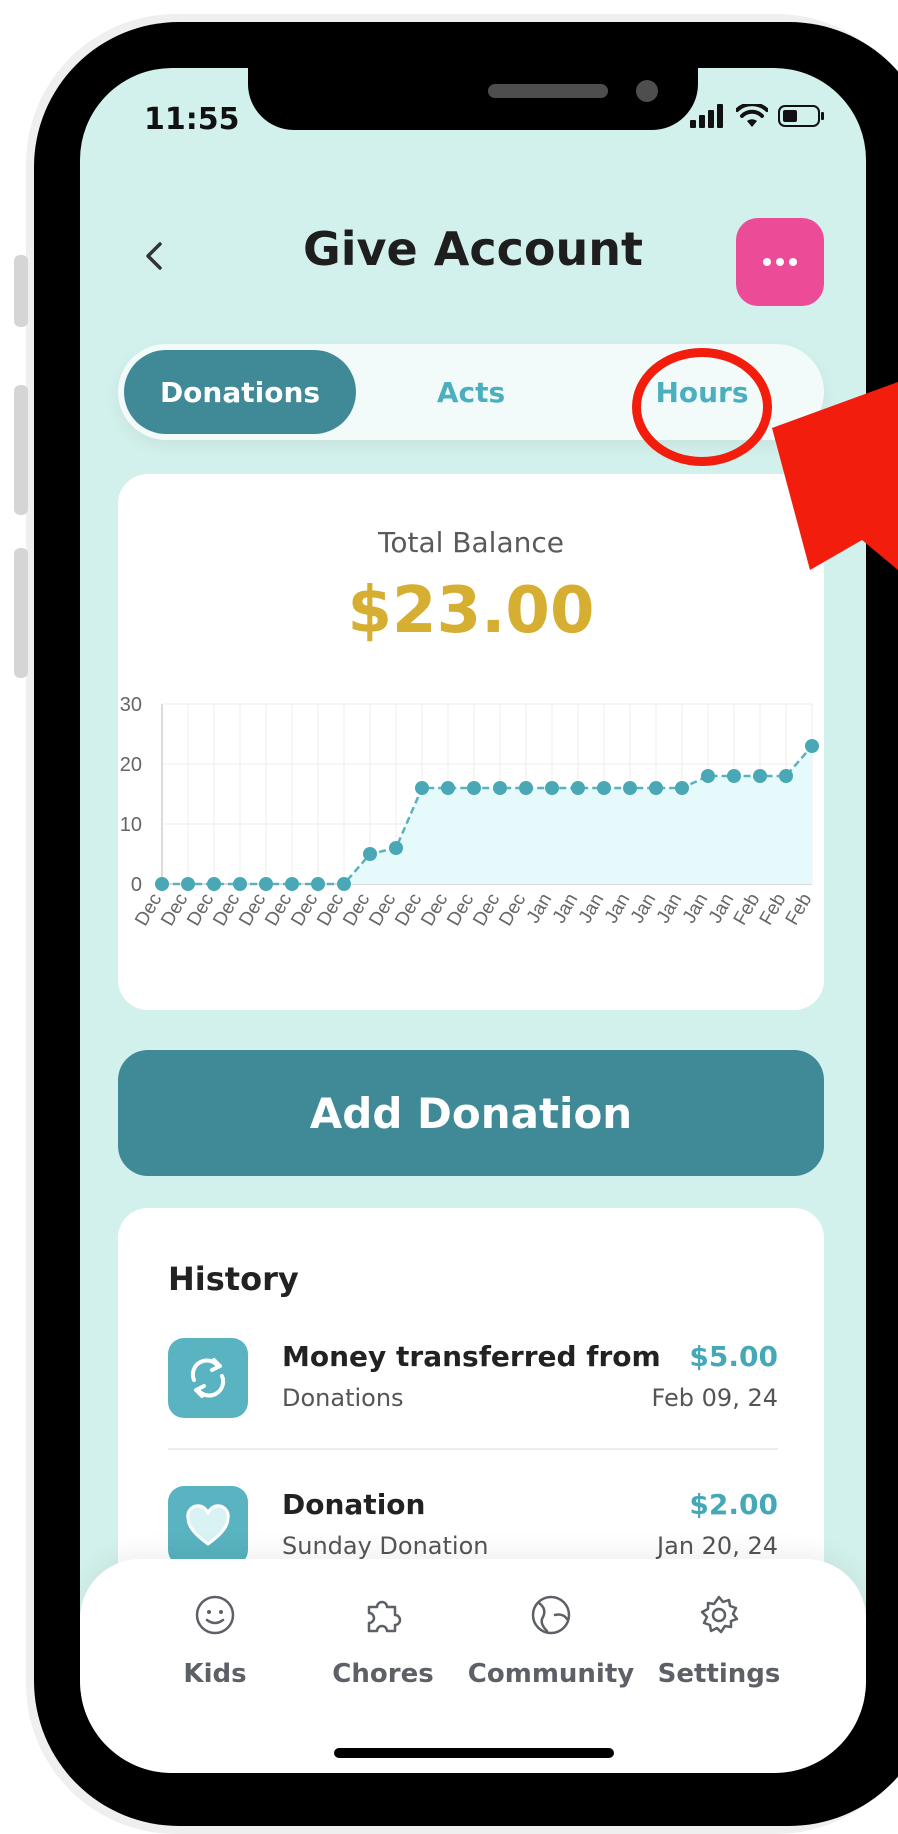 The height and width of the screenshot is (1834, 898). What do you see at coordinates (702, 407) in the screenshot?
I see `annotation-circle` at bounding box center [702, 407].